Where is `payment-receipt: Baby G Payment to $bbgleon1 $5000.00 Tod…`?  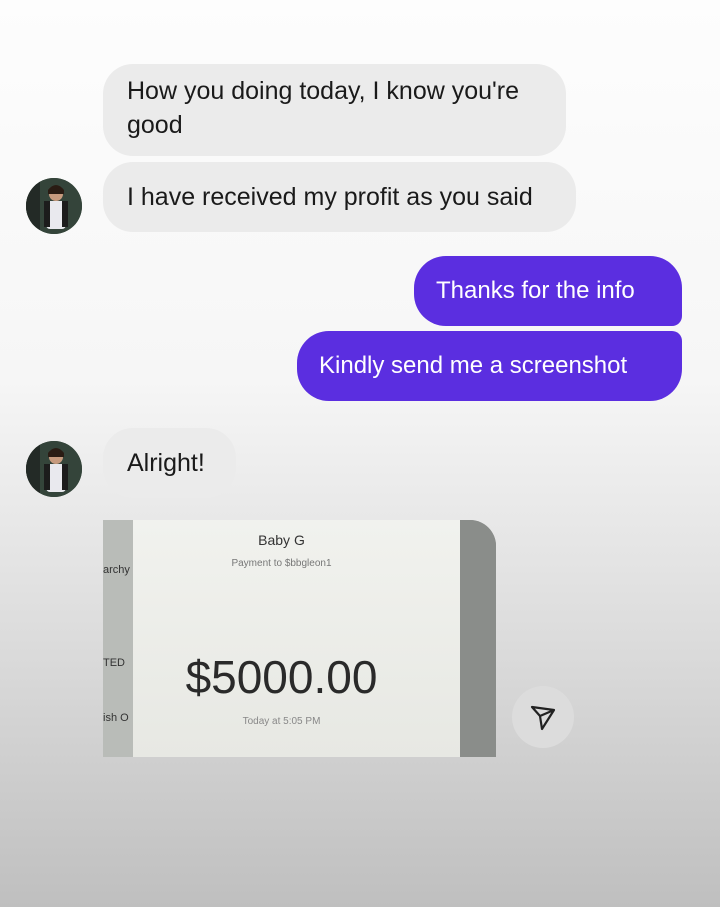 payment-receipt: Baby G Payment to $bbgleon1 $5000.00 Tod… is located at coordinates (296, 638).